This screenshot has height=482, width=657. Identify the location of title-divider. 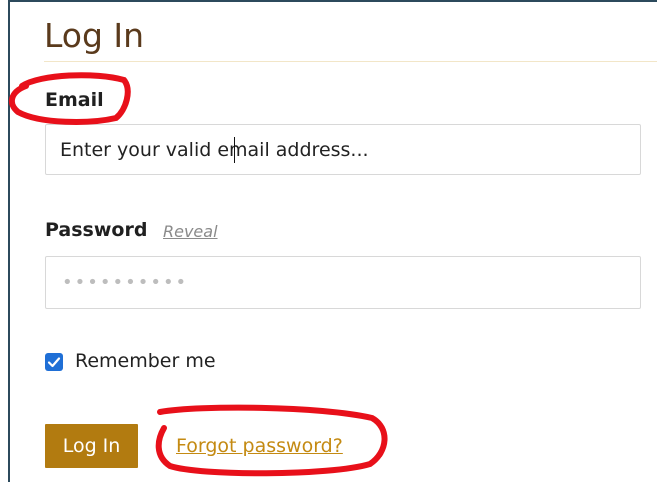
(350, 61).